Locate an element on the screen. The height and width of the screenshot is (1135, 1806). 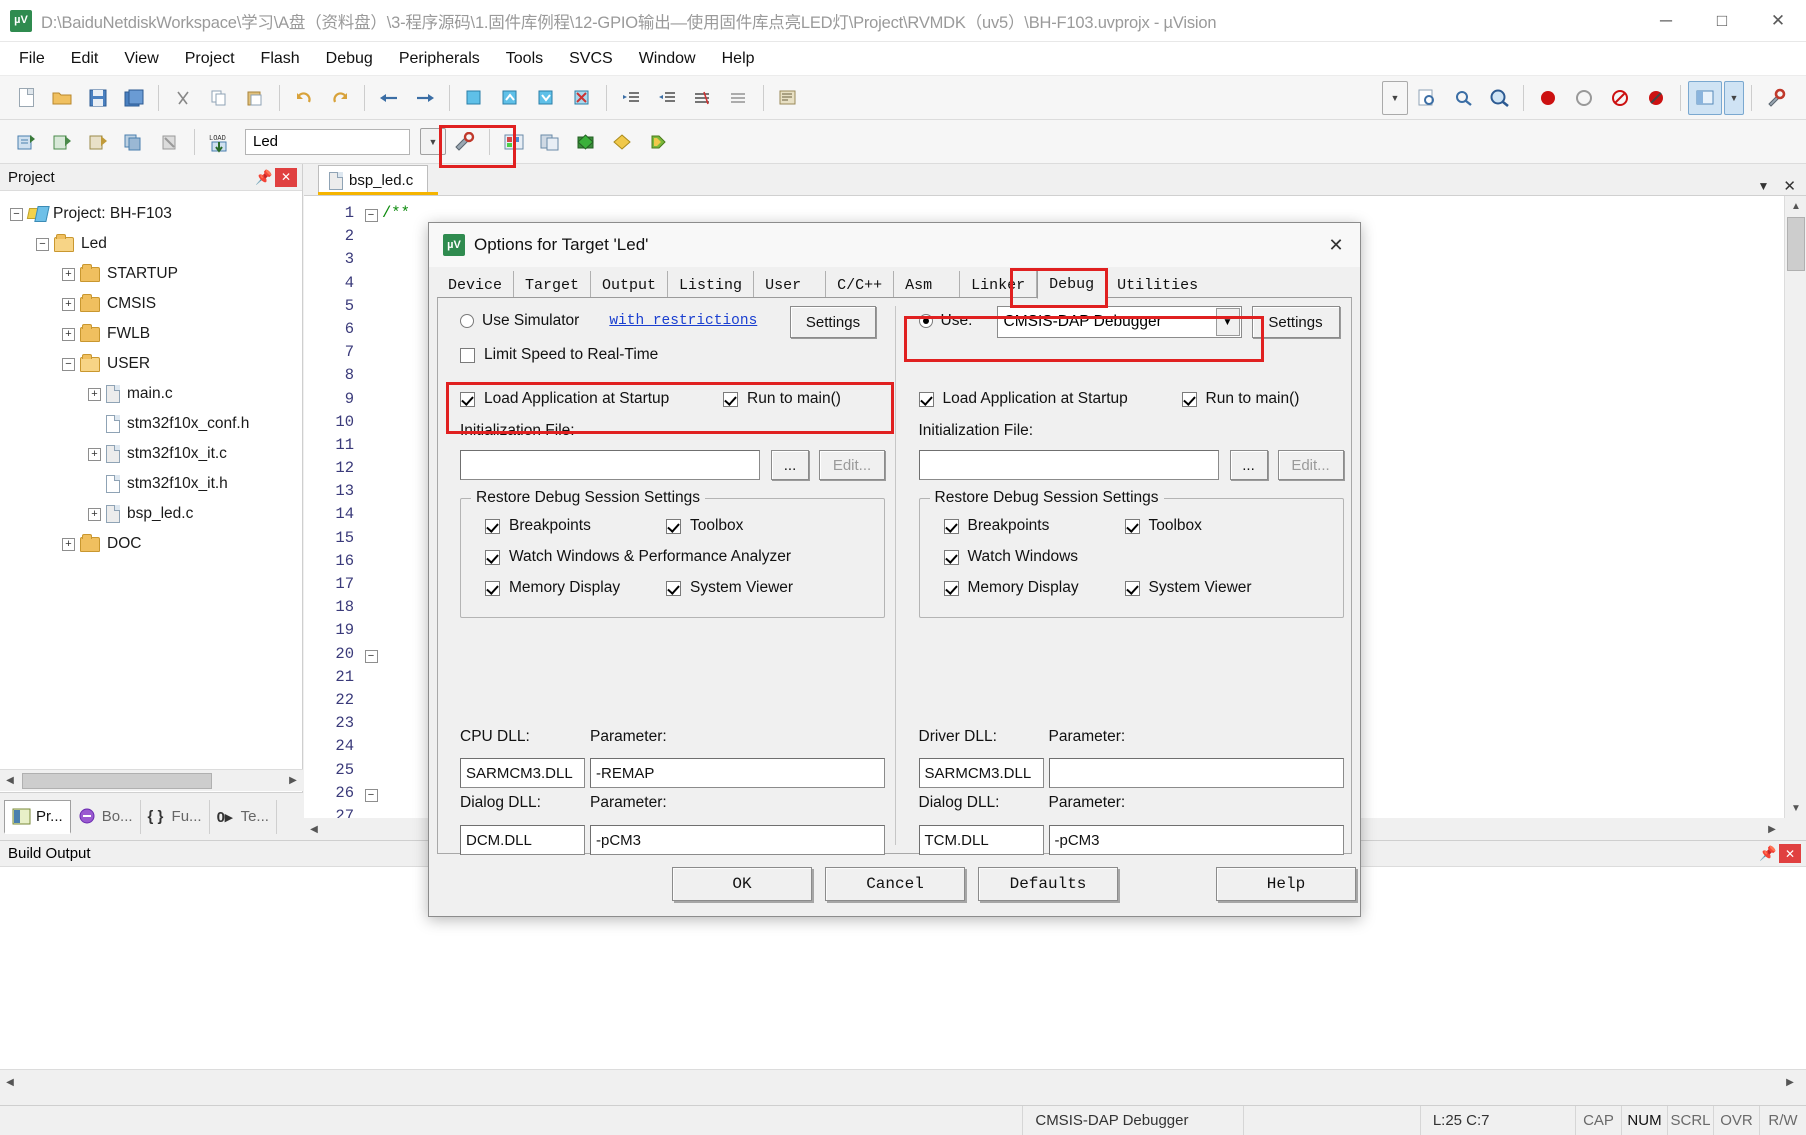
tab-linker: Linker is located at coordinates (999, 285).